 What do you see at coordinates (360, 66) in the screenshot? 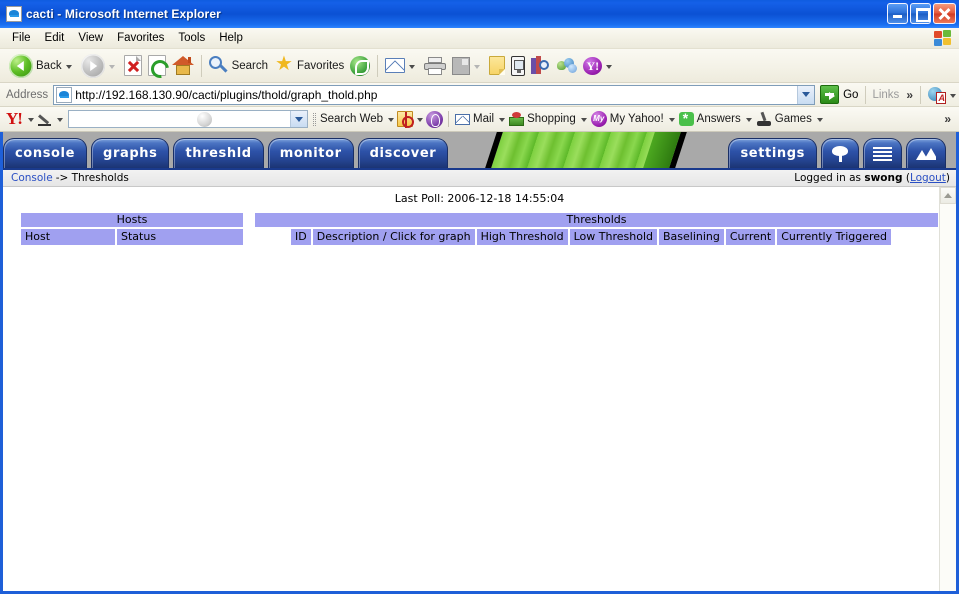
I see `history-button` at bounding box center [360, 66].